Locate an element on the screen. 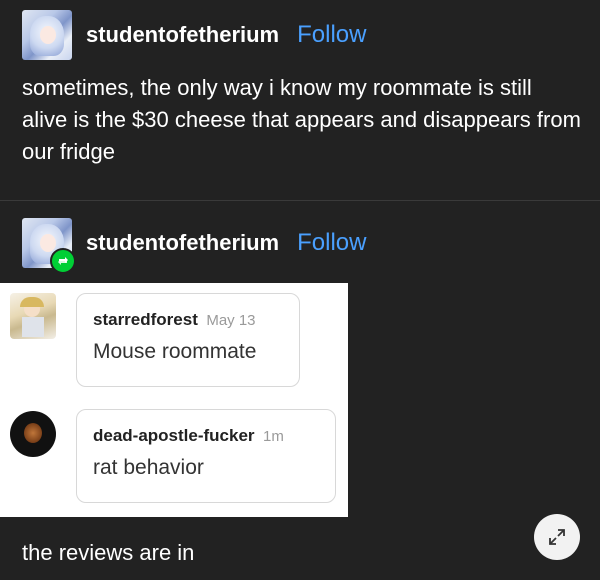  comment-avatar-dead-apostle is located at coordinates (33, 434).